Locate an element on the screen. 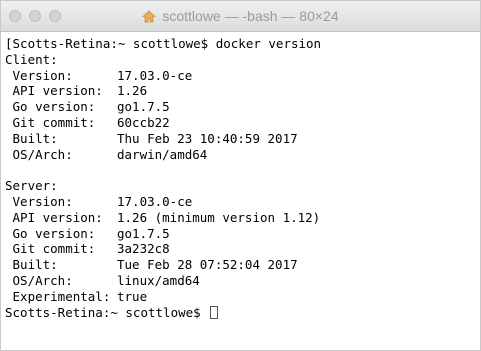 This screenshot has width=481, height=351. client-row: OS/Arch: darwin/amd64 is located at coordinates (240, 155).